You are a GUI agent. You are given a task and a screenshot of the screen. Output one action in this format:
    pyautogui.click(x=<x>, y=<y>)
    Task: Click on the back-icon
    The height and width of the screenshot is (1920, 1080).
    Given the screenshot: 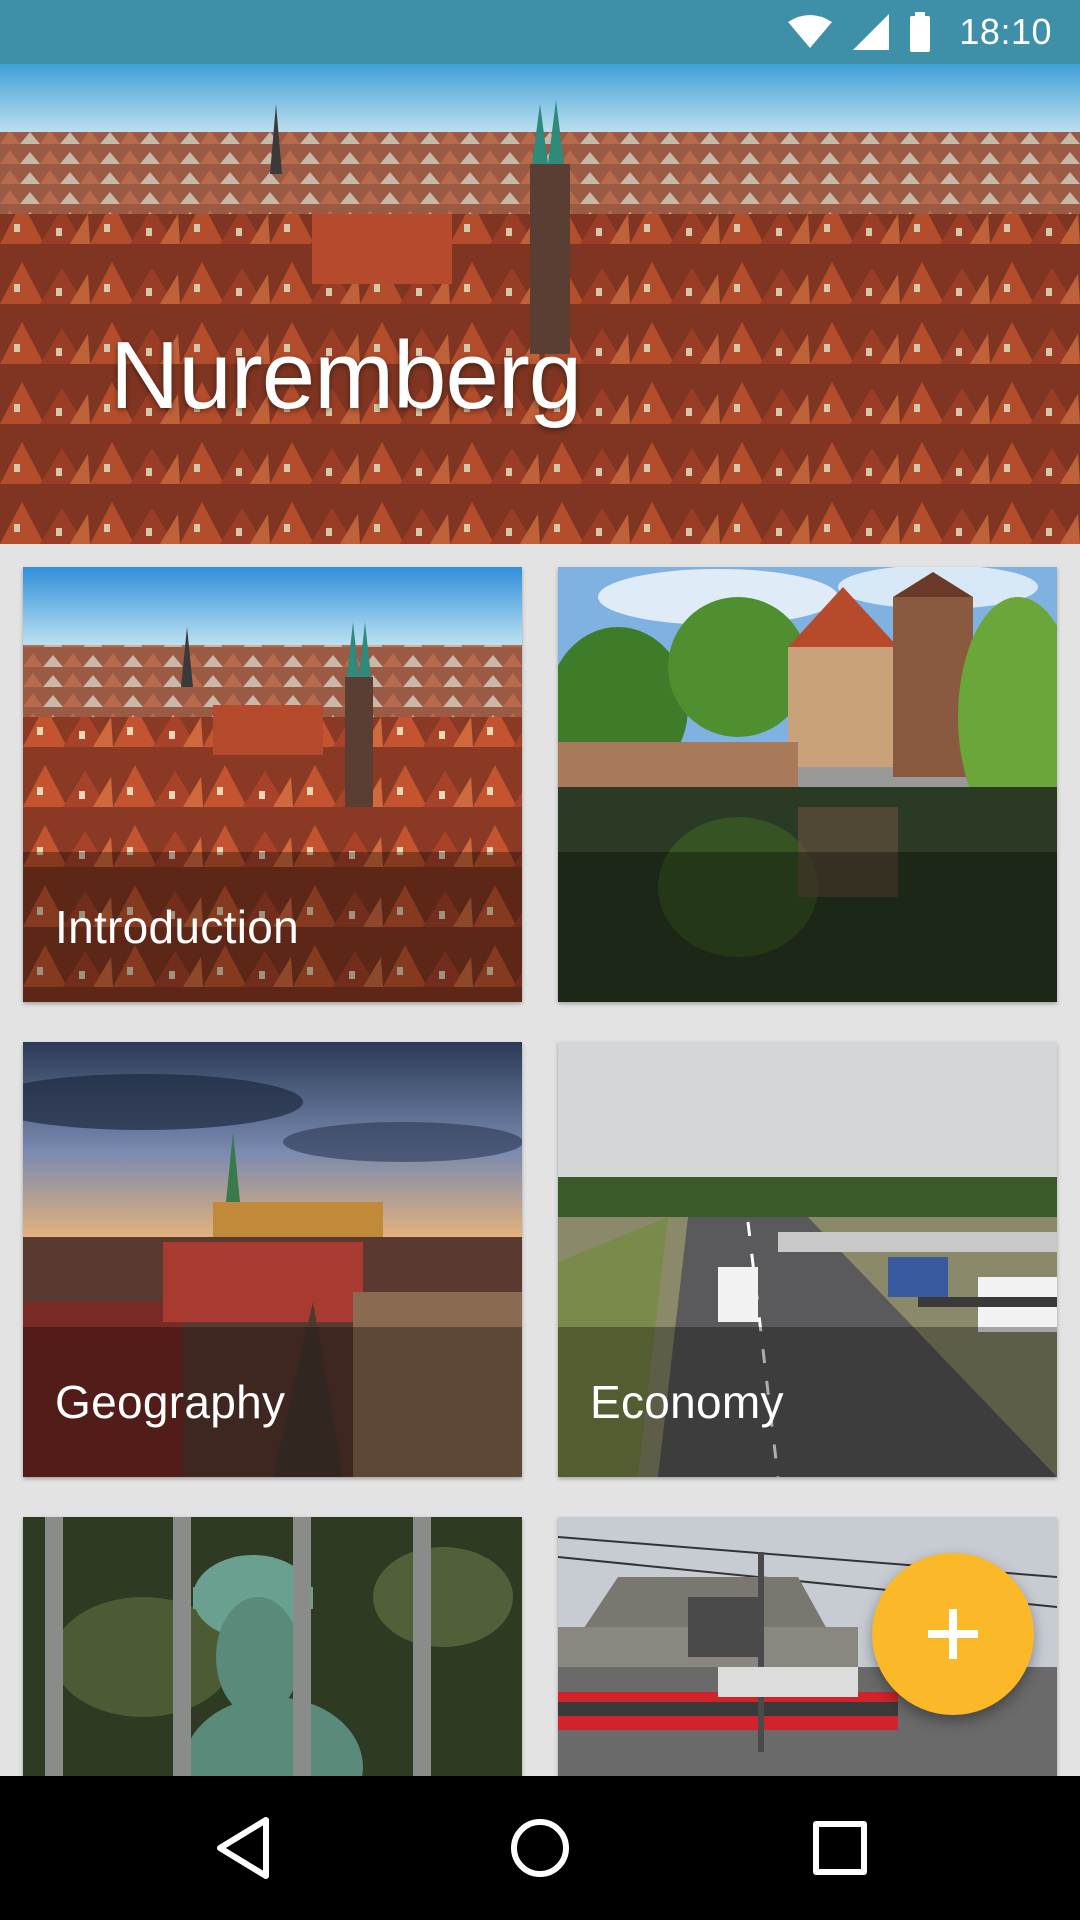 What is the action you would take?
    pyautogui.click(x=243, y=1848)
    